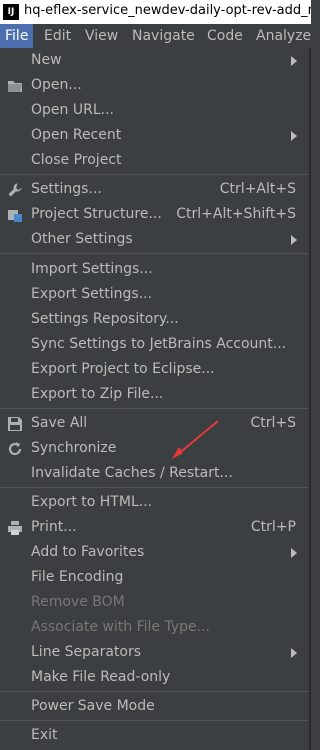  Describe the element at coordinates (195, 439) in the screenshot. I see `annotation-arrow-icon` at that location.